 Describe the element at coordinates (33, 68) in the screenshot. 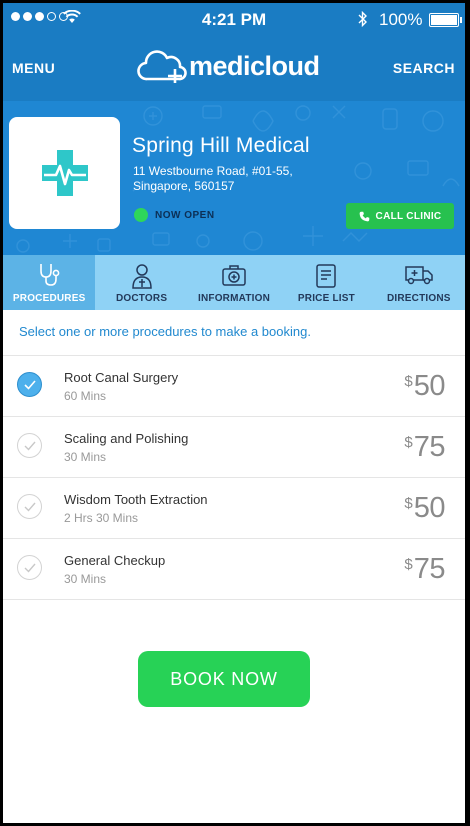

I see `menu-button: MENU` at that location.